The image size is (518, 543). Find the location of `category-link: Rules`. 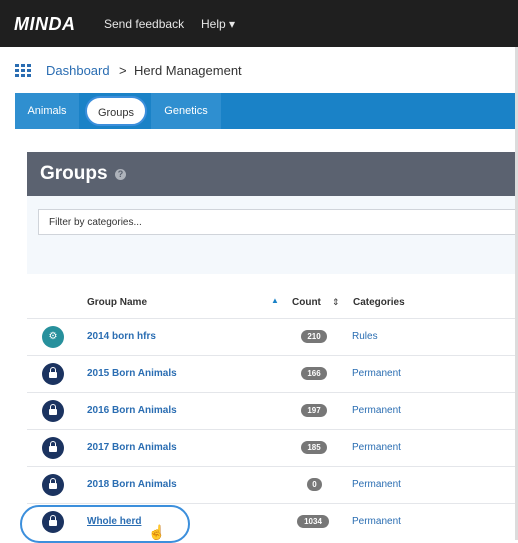

category-link: Rules is located at coordinates (365, 336).